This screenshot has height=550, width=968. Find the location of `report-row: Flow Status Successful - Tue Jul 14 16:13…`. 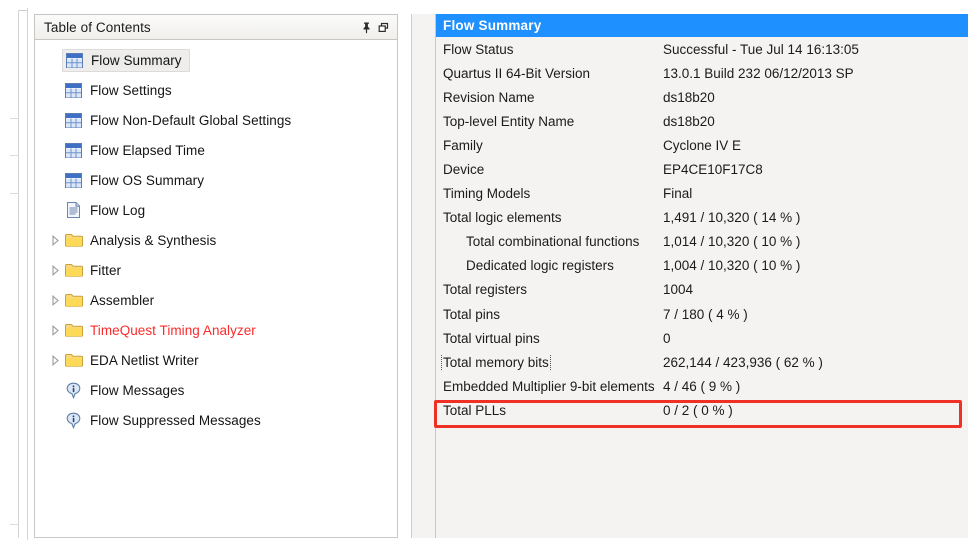

report-row: Flow Status Successful - Tue Jul 14 16:13… is located at coordinates (702, 49).